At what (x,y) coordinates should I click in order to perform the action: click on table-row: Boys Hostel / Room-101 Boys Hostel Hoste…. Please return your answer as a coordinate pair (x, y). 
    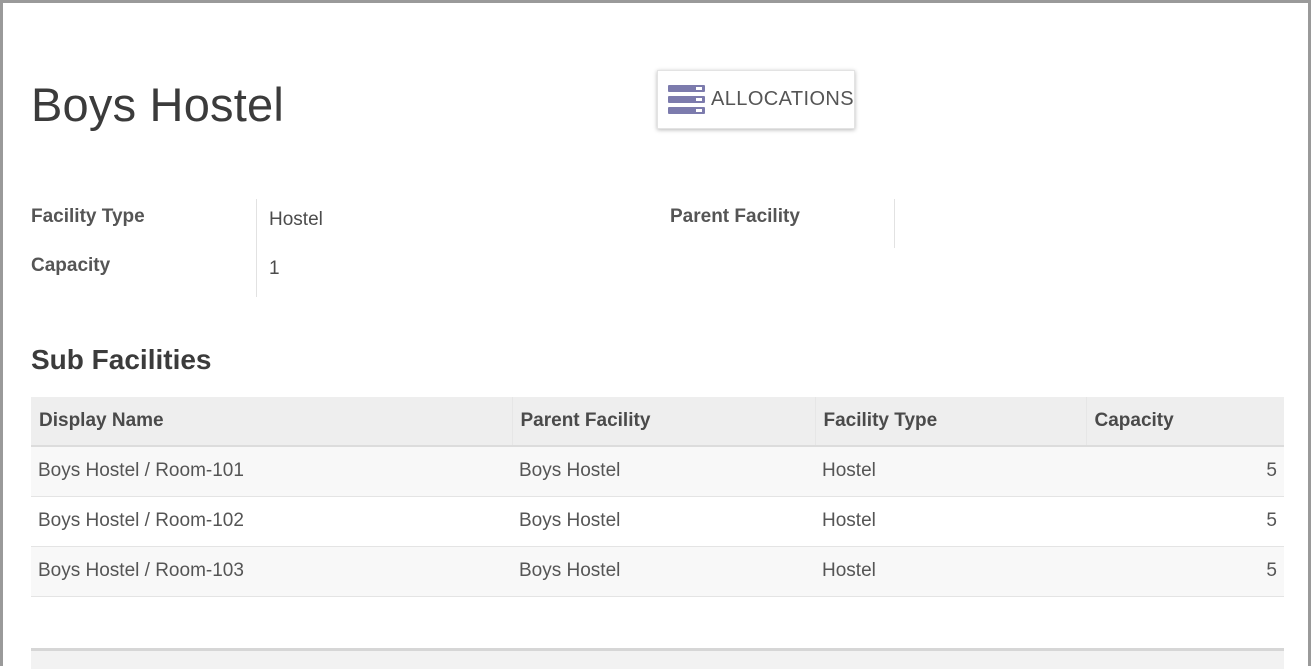
    Looking at the image, I should click on (657, 471).